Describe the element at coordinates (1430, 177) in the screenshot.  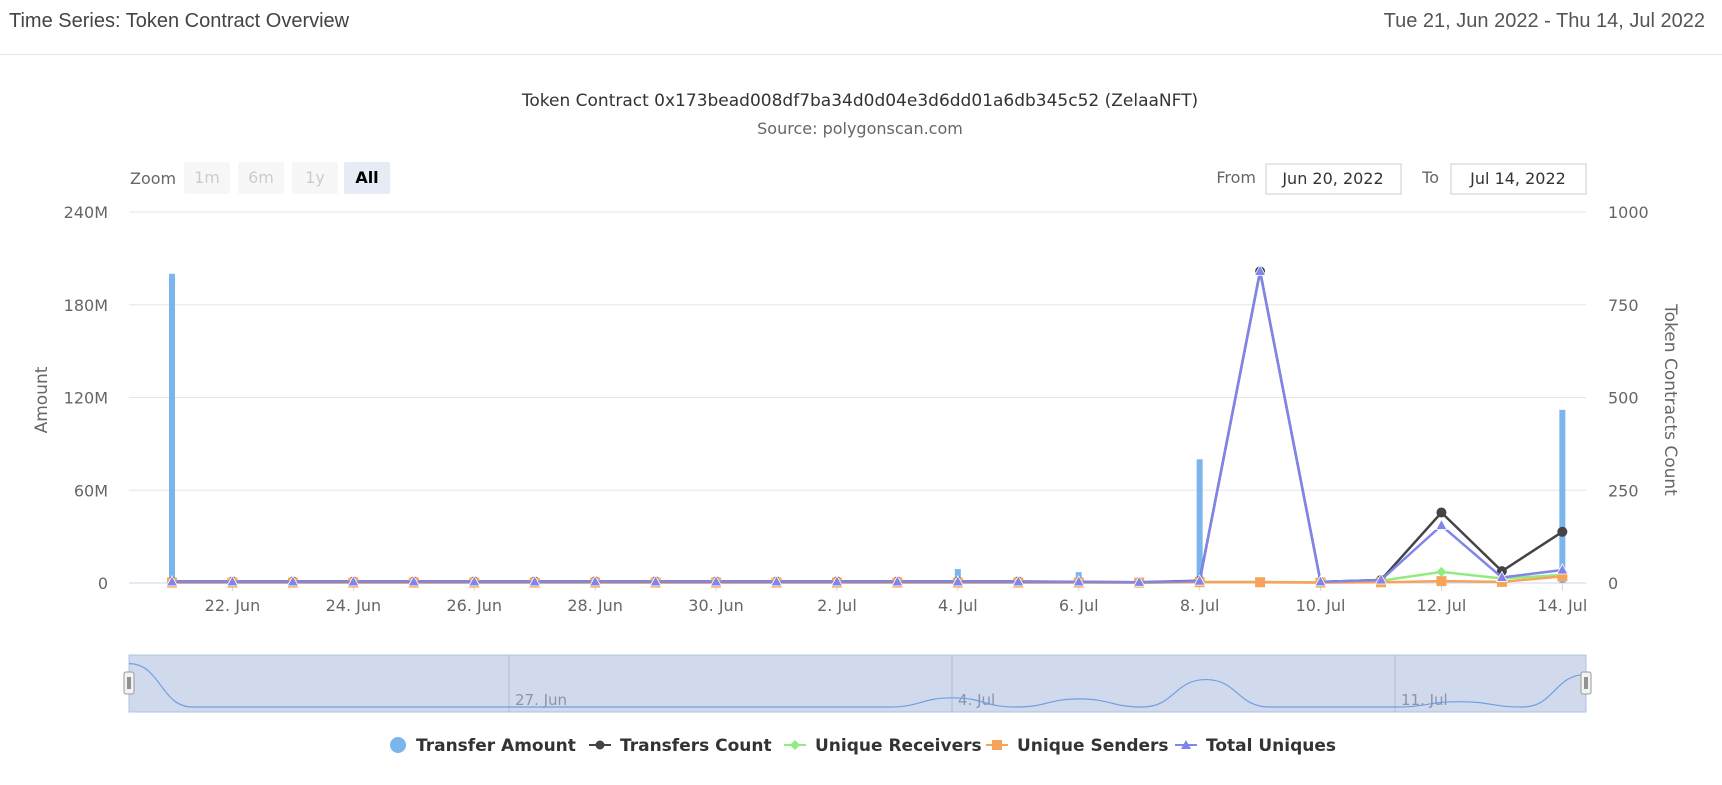
I see `to-label: To` at that location.